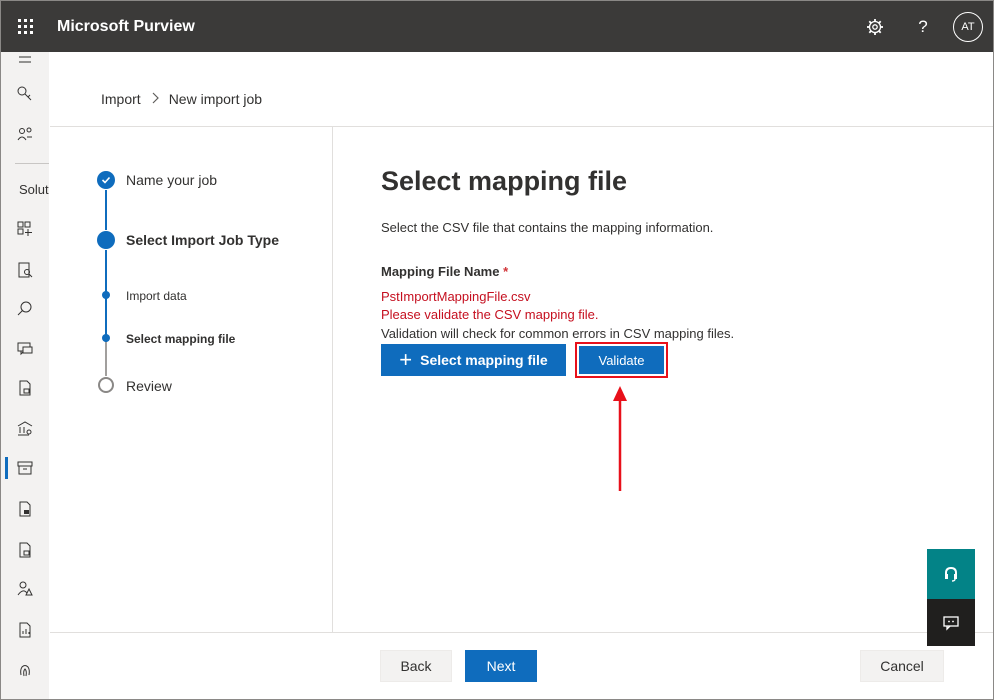  What do you see at coordinates (332, 379) in the screenshot?
I see `steps-divider` at bounding box center [332, 379].